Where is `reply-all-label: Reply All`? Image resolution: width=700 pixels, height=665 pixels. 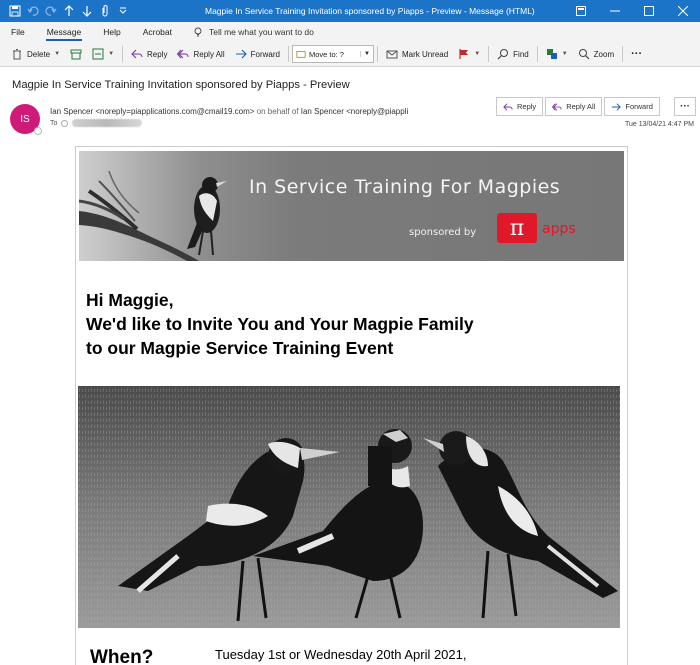
reply-all-label: Reply All is located at coordinates (581, 106).